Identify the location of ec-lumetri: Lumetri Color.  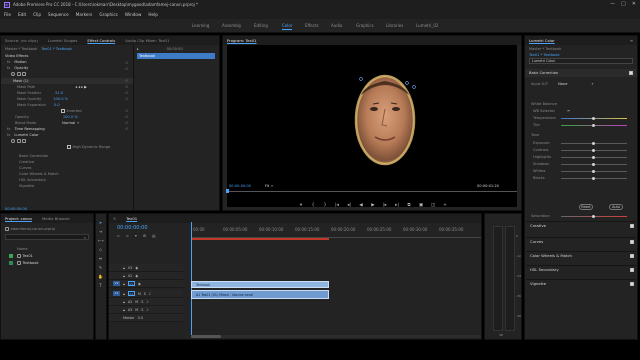
(26, 135).